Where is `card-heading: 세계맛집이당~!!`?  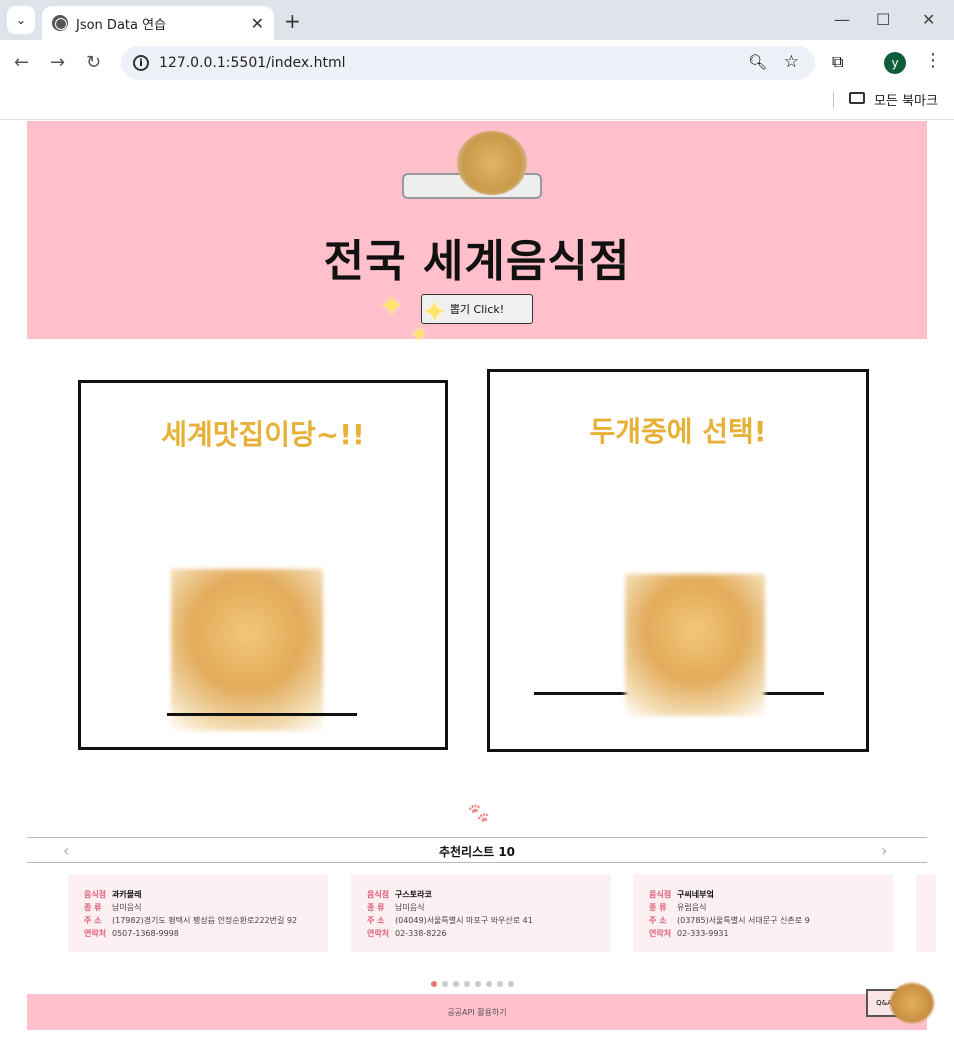 card-heading: 세계맛집이당~!! is located at coordinates (263, 434).